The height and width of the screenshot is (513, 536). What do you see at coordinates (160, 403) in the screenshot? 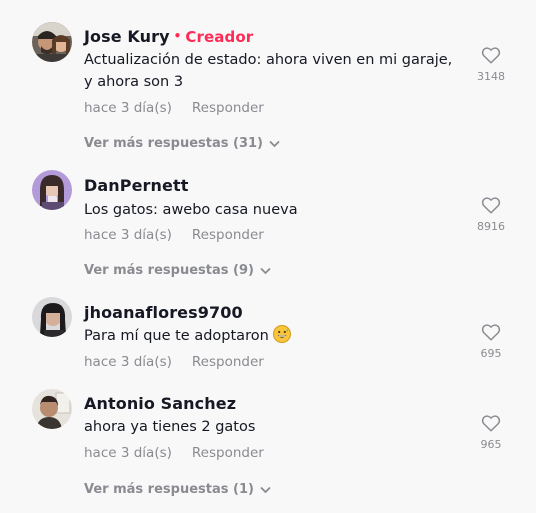
I see `comment-username: Antonio Sanchez` at bounding box center [160, 403].